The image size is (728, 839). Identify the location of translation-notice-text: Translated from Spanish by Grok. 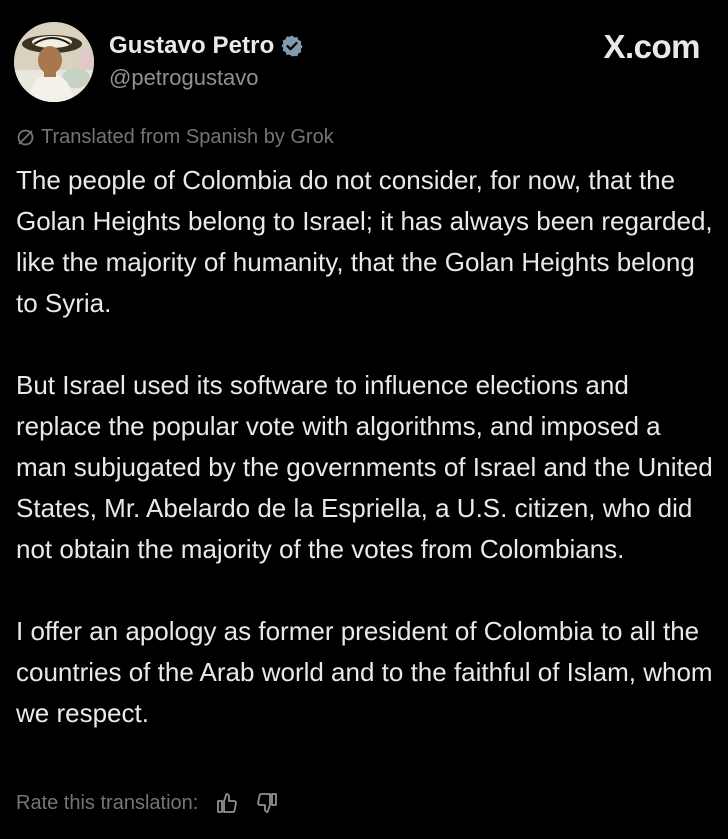
(187, 137).